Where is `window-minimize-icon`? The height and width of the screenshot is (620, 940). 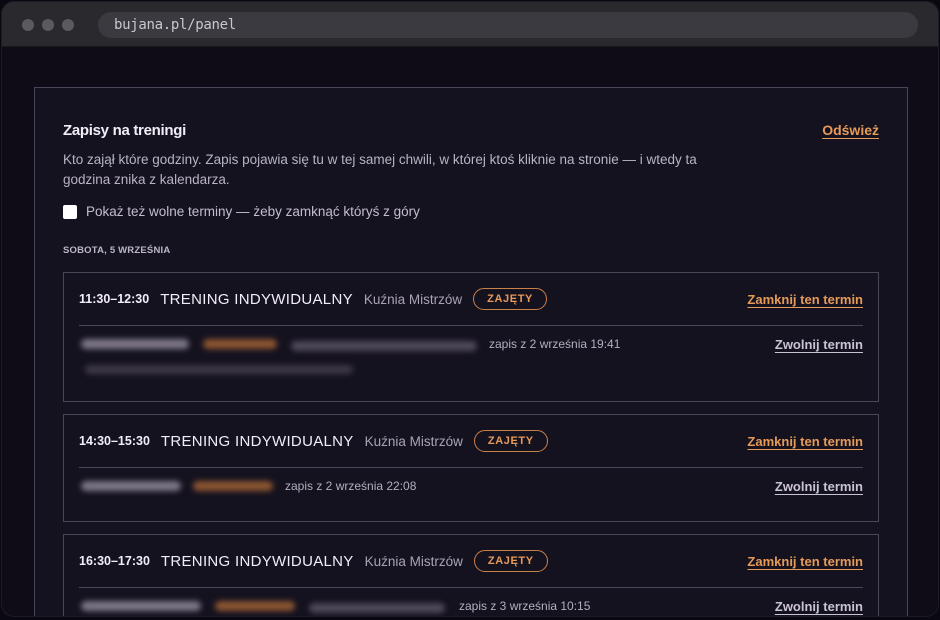
window-minimize-icon is located at coordinates (48, 25).